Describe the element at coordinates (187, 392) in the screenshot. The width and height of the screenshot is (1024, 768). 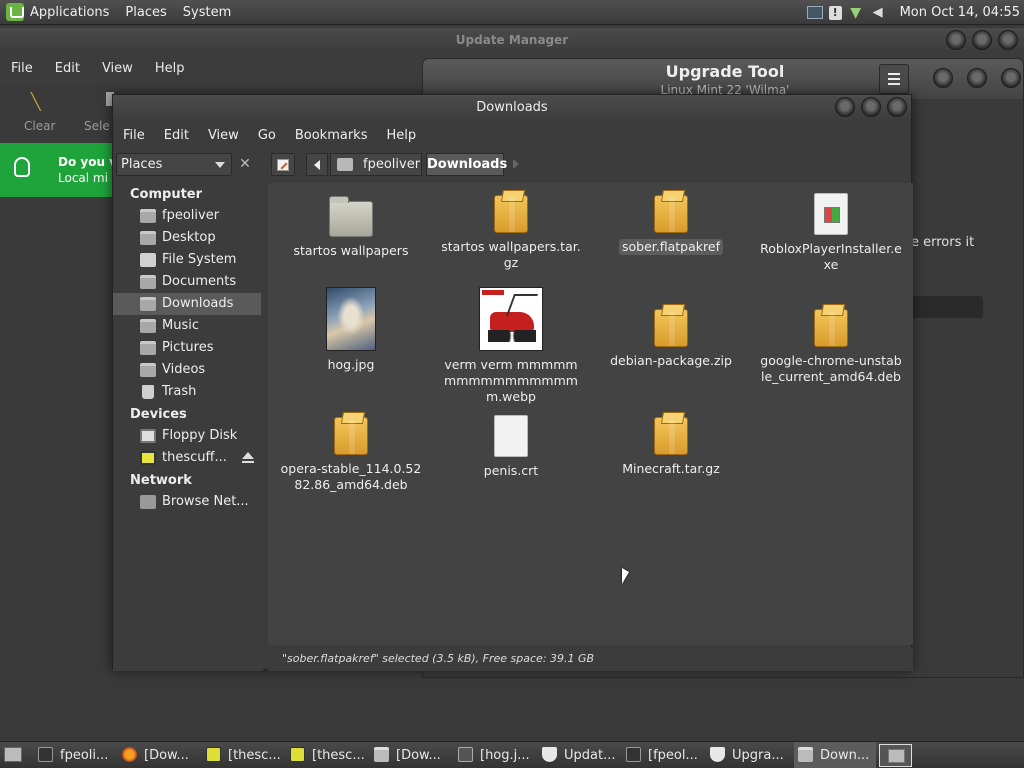
I see `sidebar-item-trash: Trash` at that location.